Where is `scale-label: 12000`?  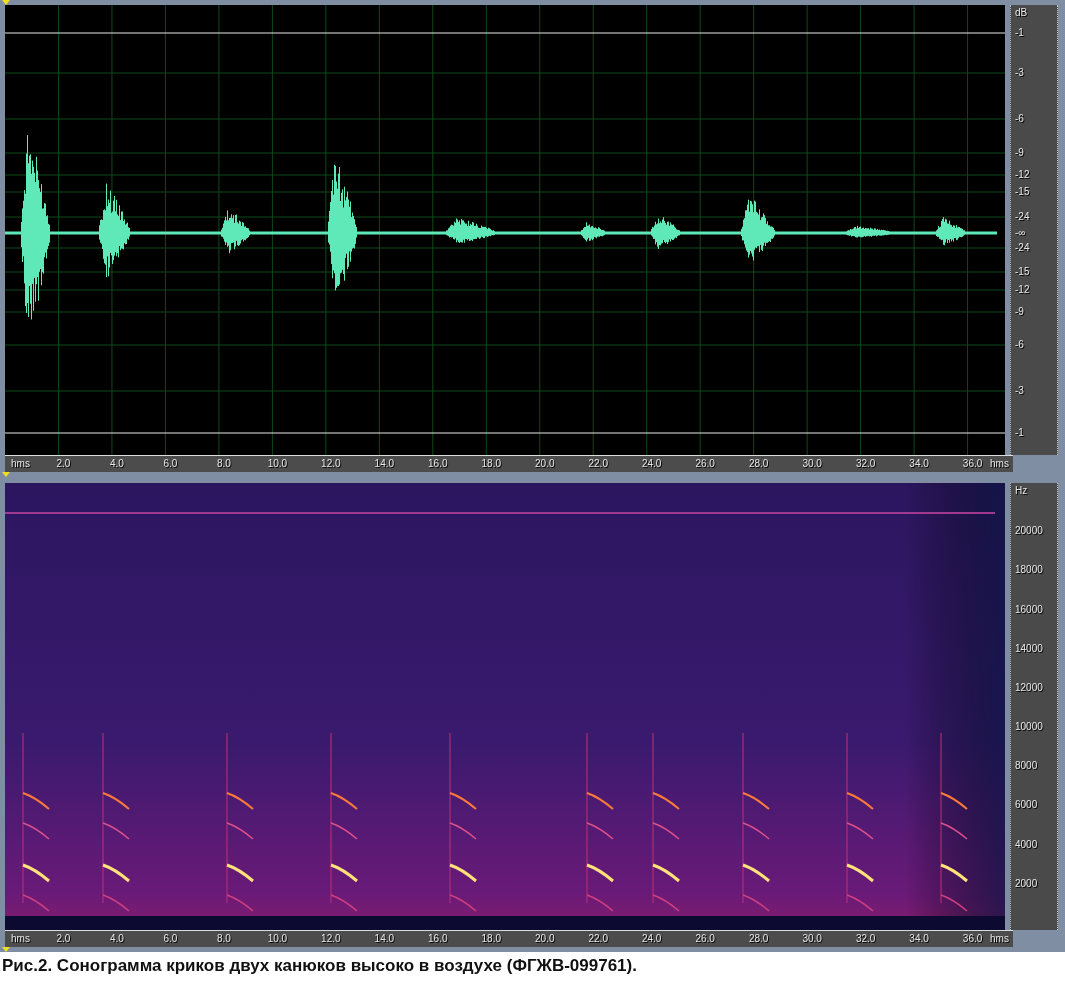 scale-label: 12000 is located at coordinates (1029, 687).